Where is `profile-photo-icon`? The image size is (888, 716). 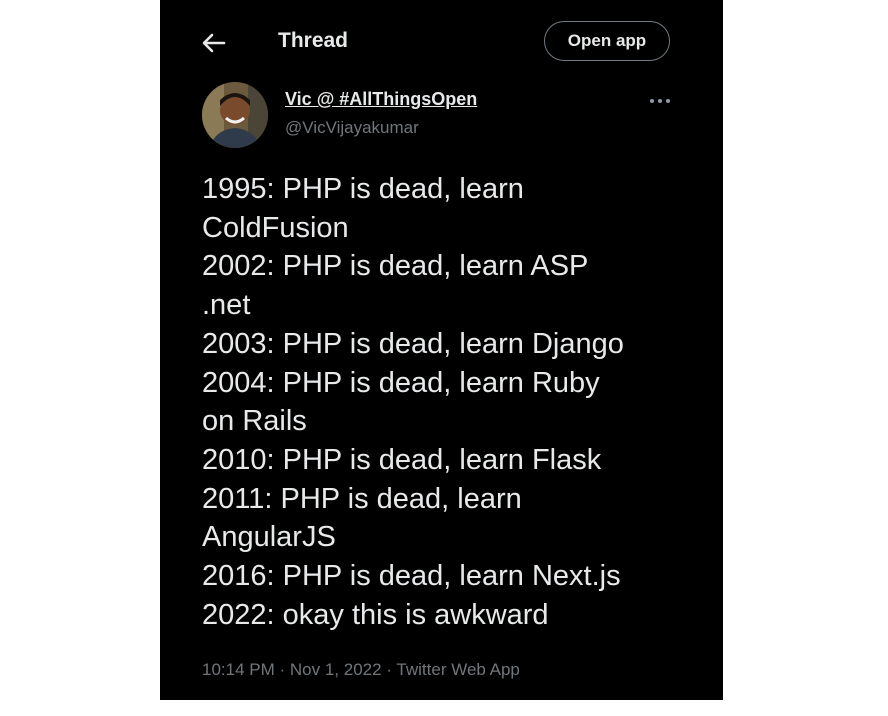 profile-photo-icon is located at coordinates (235, 115).